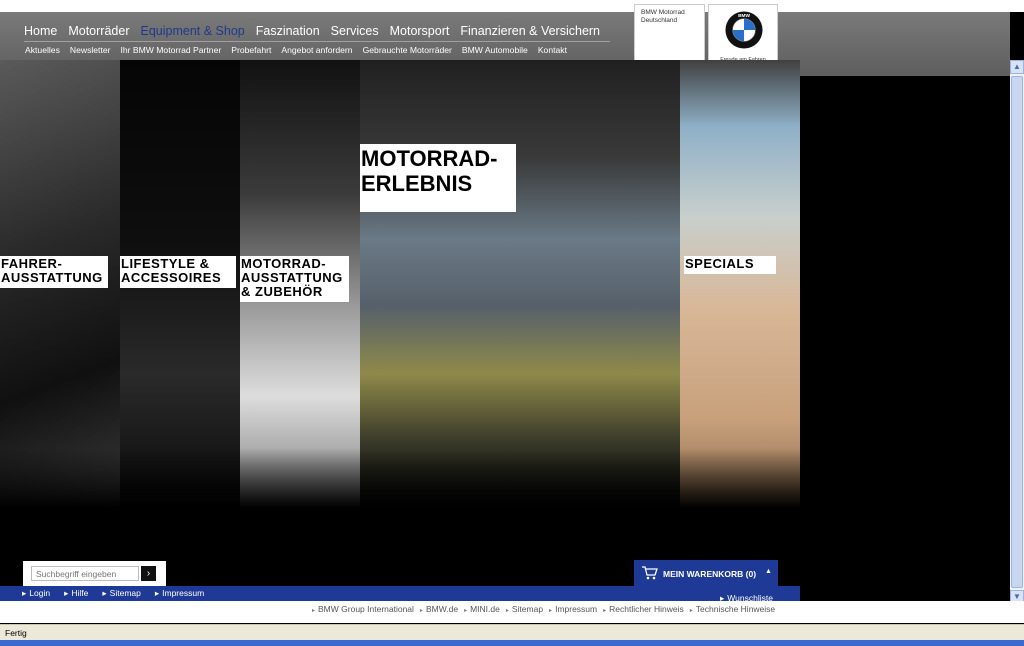 The image size is (1024, 646). I want to click on brand-line-1: BMW Motorrad, so click(663, 12).